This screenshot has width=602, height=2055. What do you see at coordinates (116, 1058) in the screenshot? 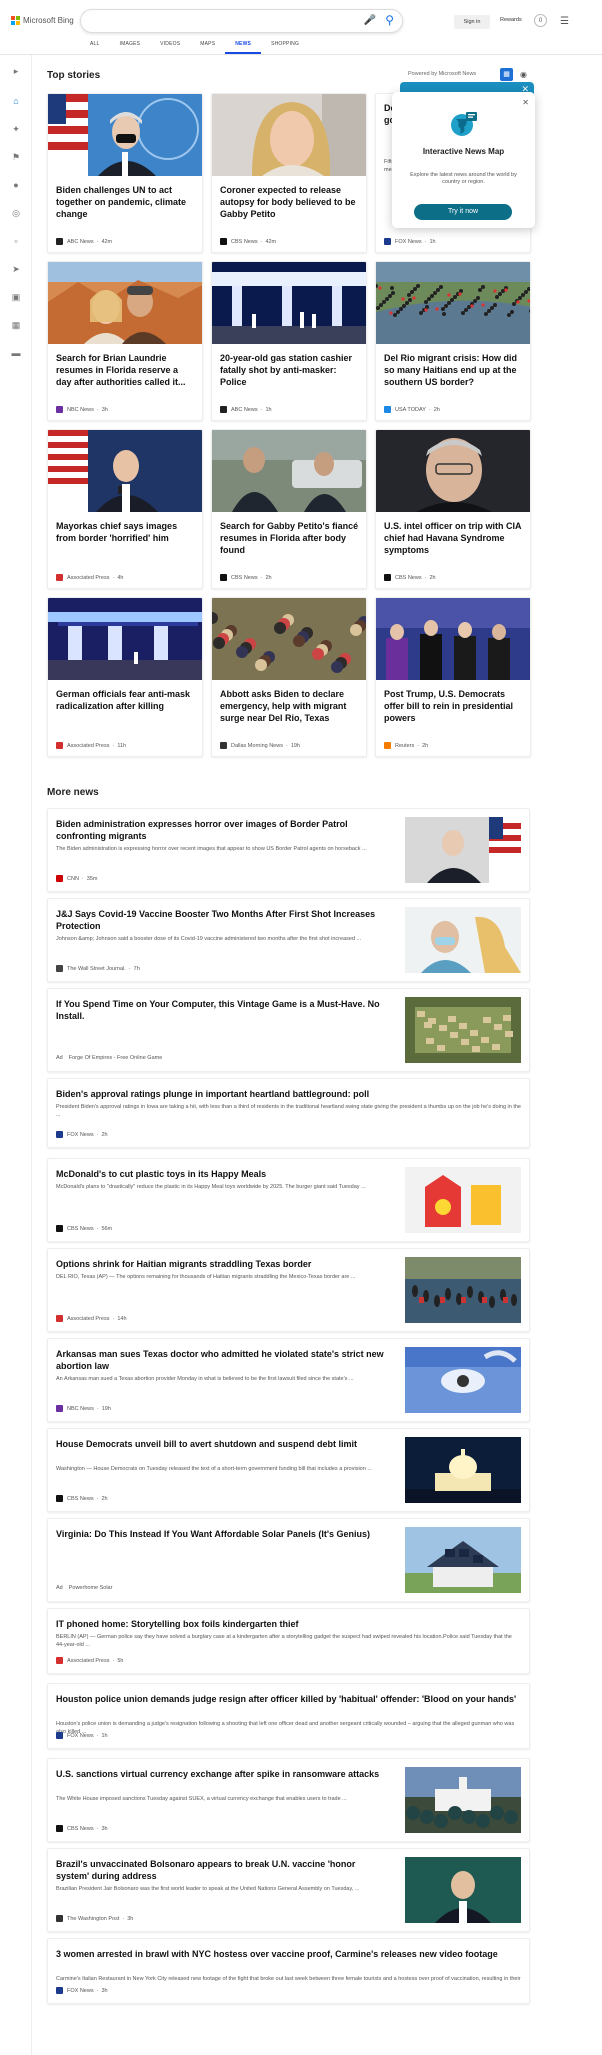
I see `advertiser-name: Forge Of Empires - Free Online Game` at bounding box center [116, 1058].